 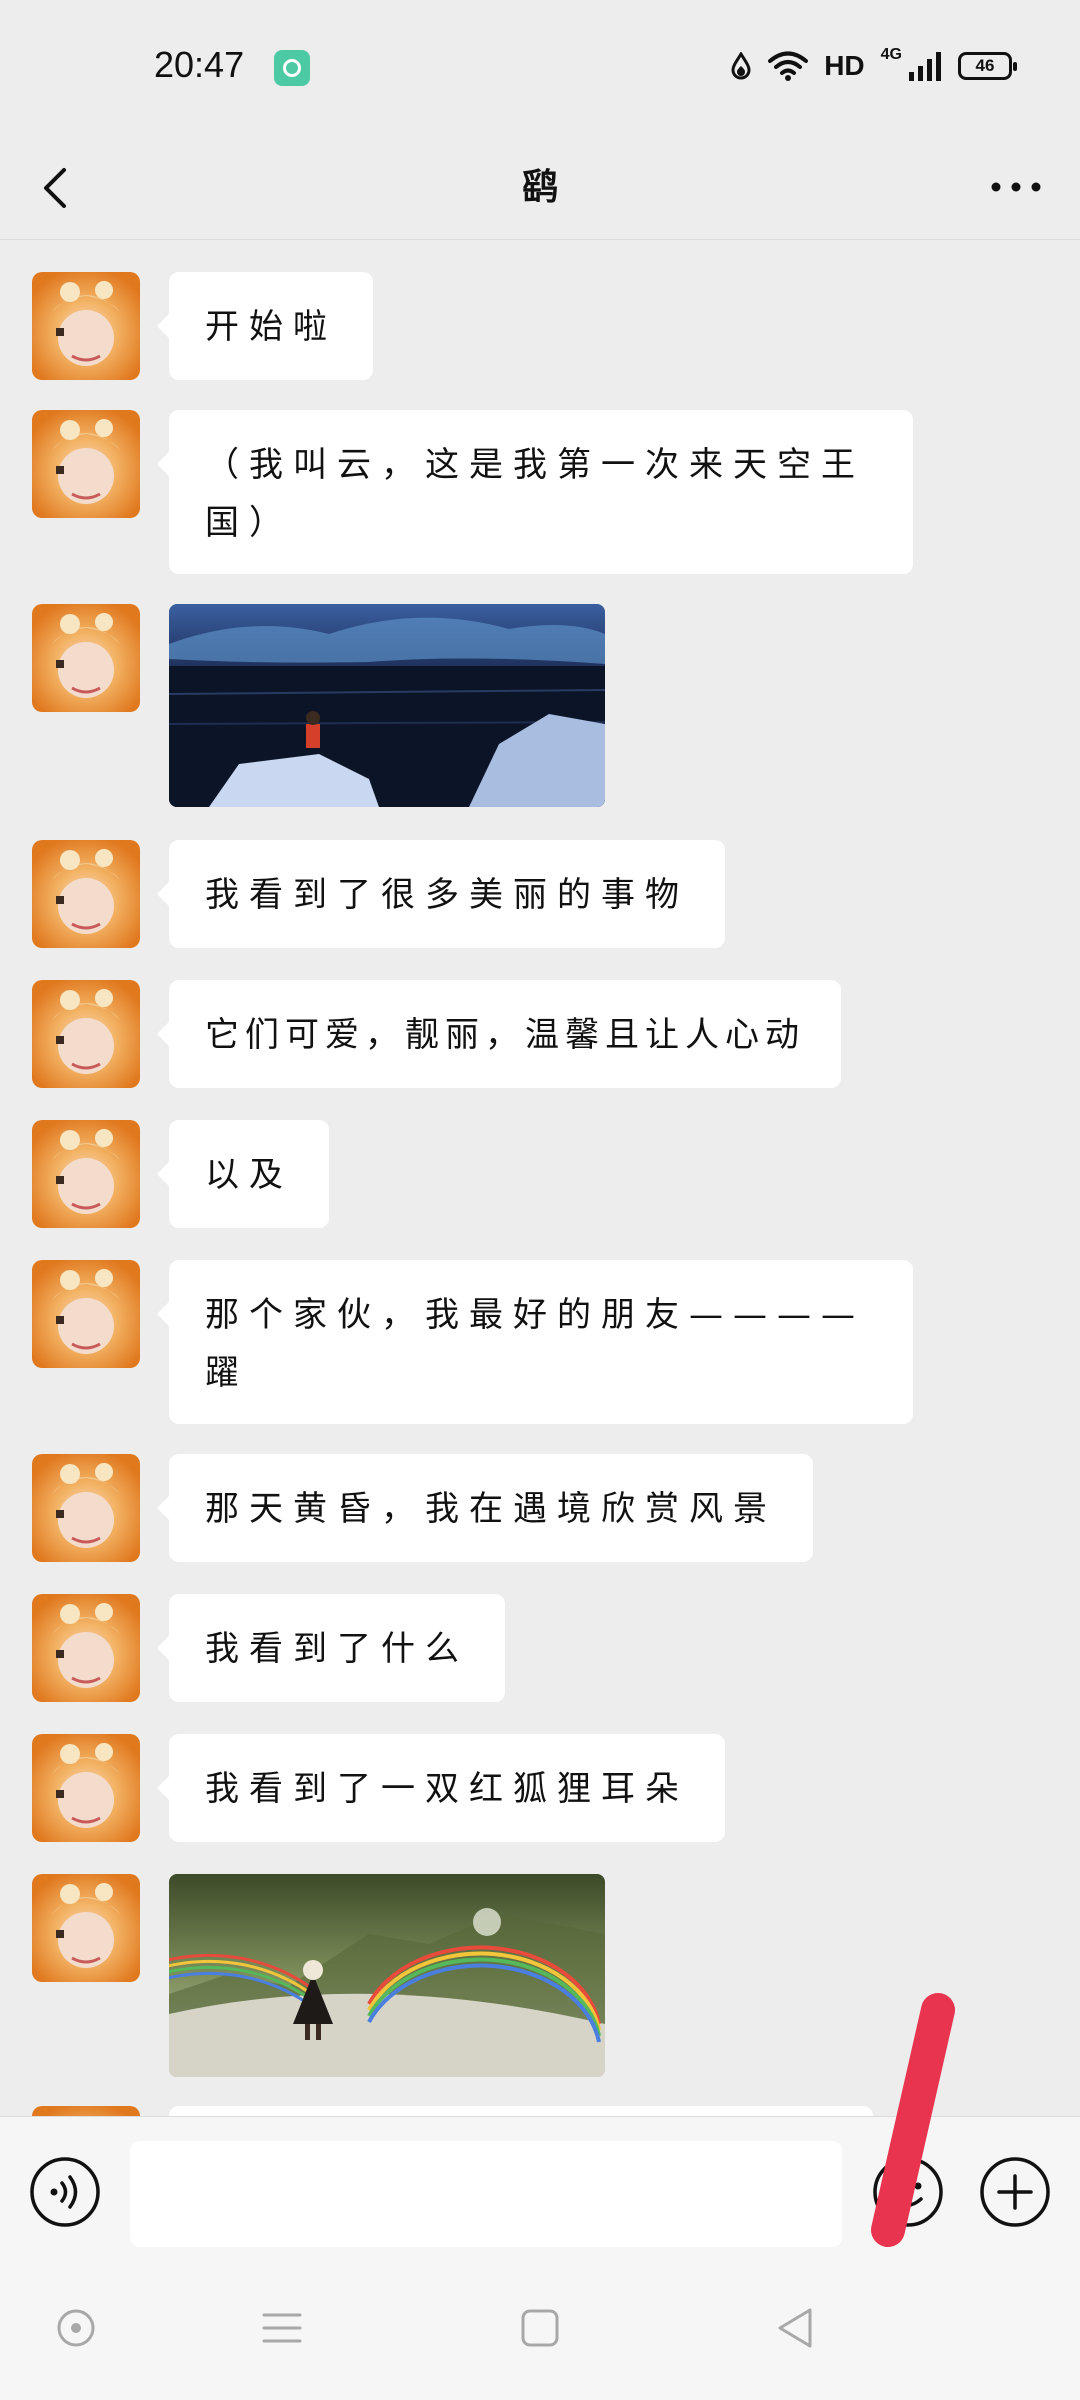 I want to click on message-bubble: 那个家伙，我最好的朋友————躍, so click(x=535, y=1342).